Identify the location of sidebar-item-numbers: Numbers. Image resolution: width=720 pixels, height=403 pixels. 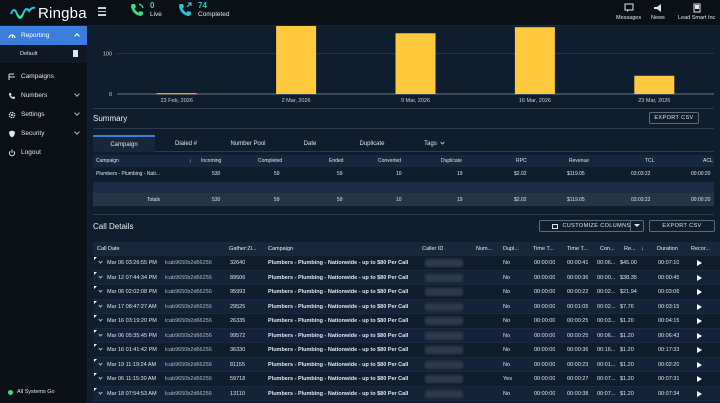
(43, 95).